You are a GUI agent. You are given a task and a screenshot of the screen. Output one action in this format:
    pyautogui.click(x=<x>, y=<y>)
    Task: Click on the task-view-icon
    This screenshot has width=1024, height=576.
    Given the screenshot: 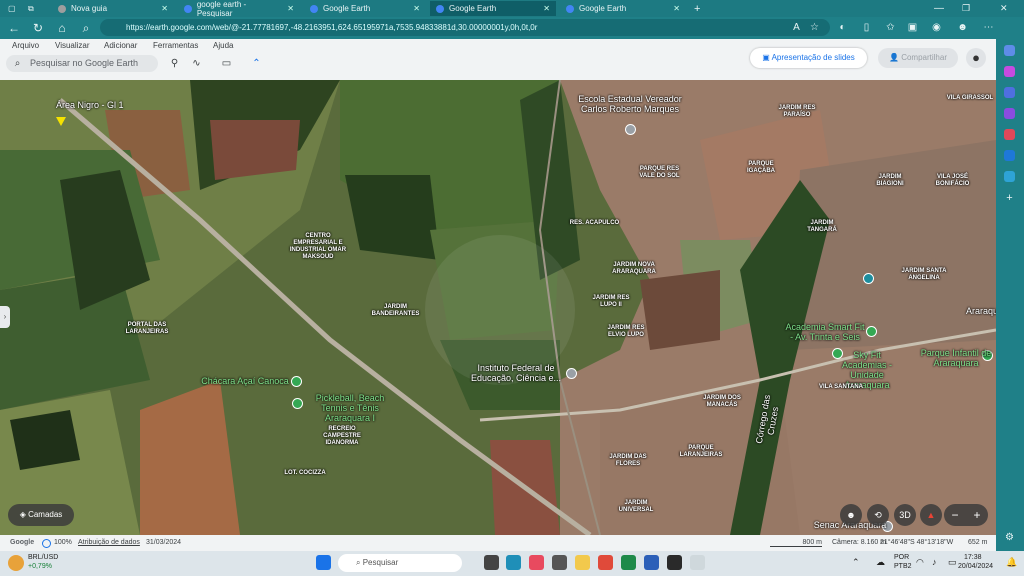 What is the action you would take?
    pyautogui.click(x=491, y=562)
    